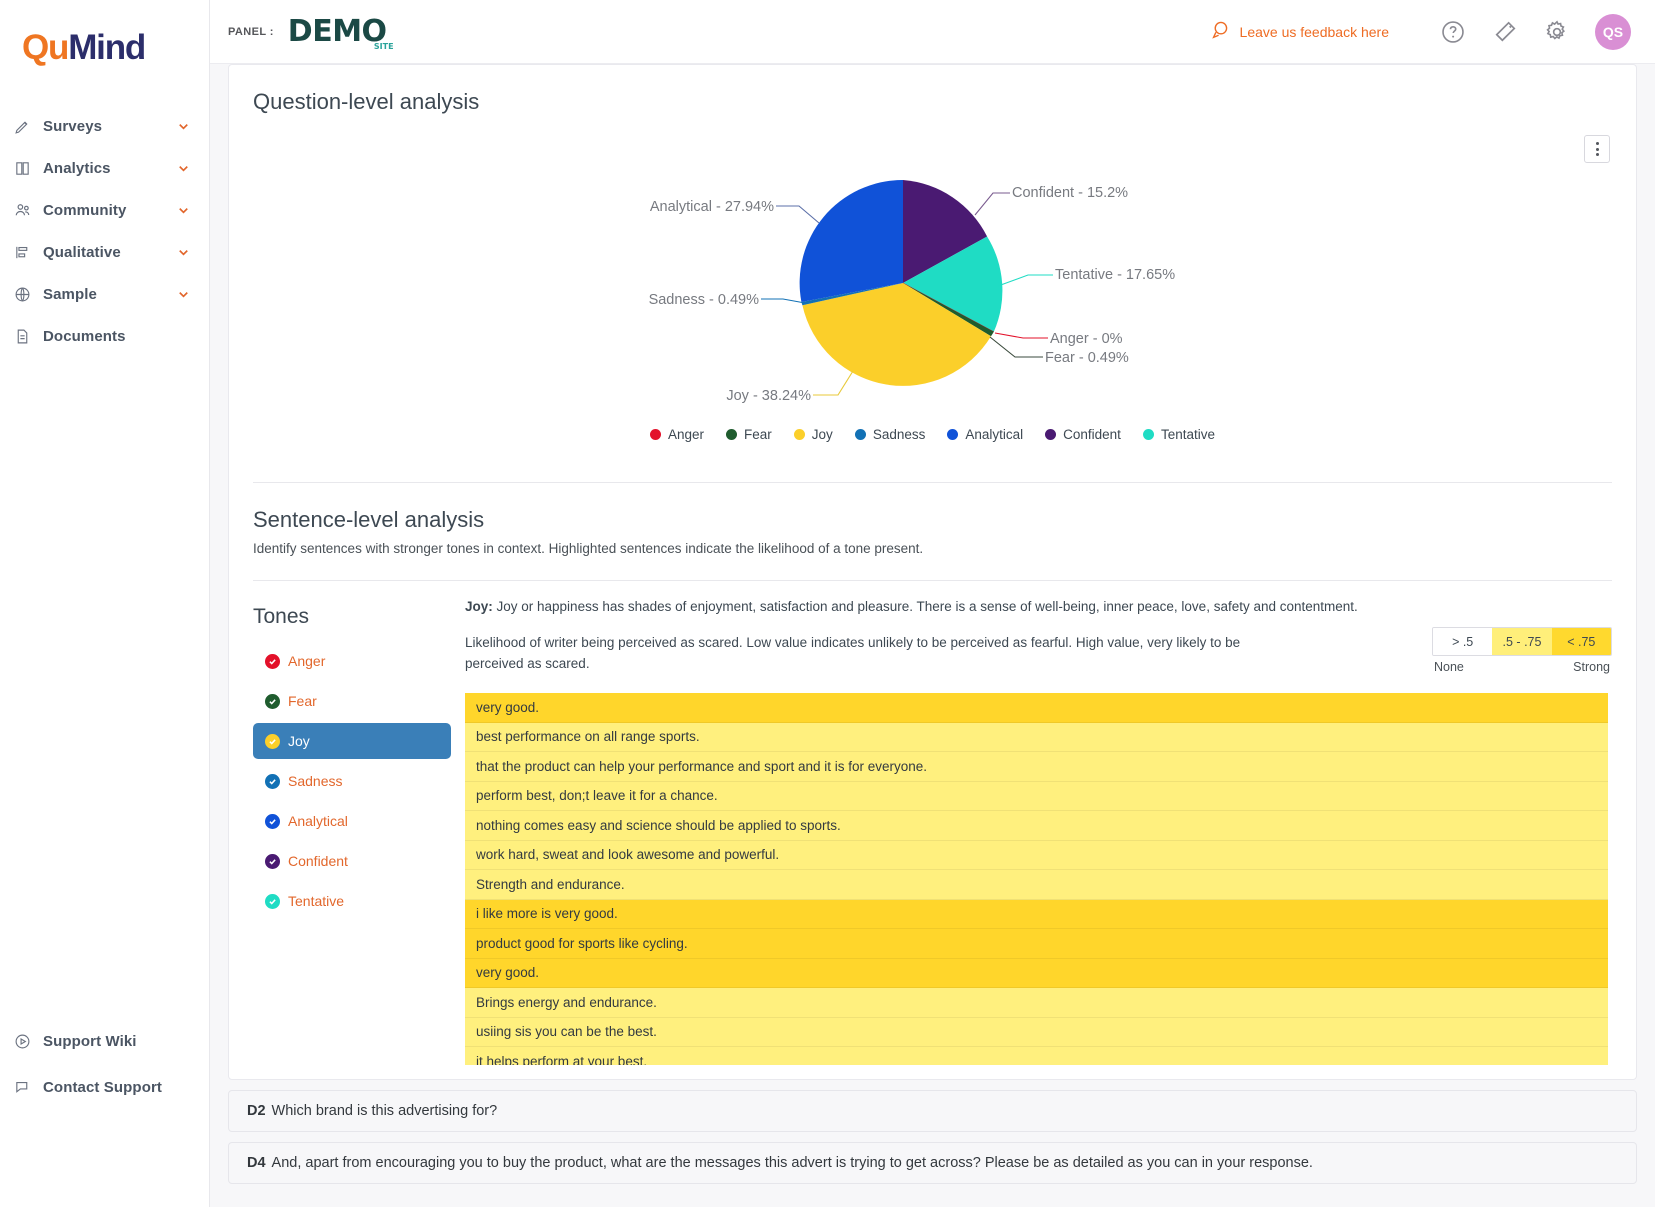 This screenshot has width=1655, height=1207. Describe the element at coordinates (1087, 358) in the screenshot. I see `pie-label-fear: Fear - 0.49%` at that location.